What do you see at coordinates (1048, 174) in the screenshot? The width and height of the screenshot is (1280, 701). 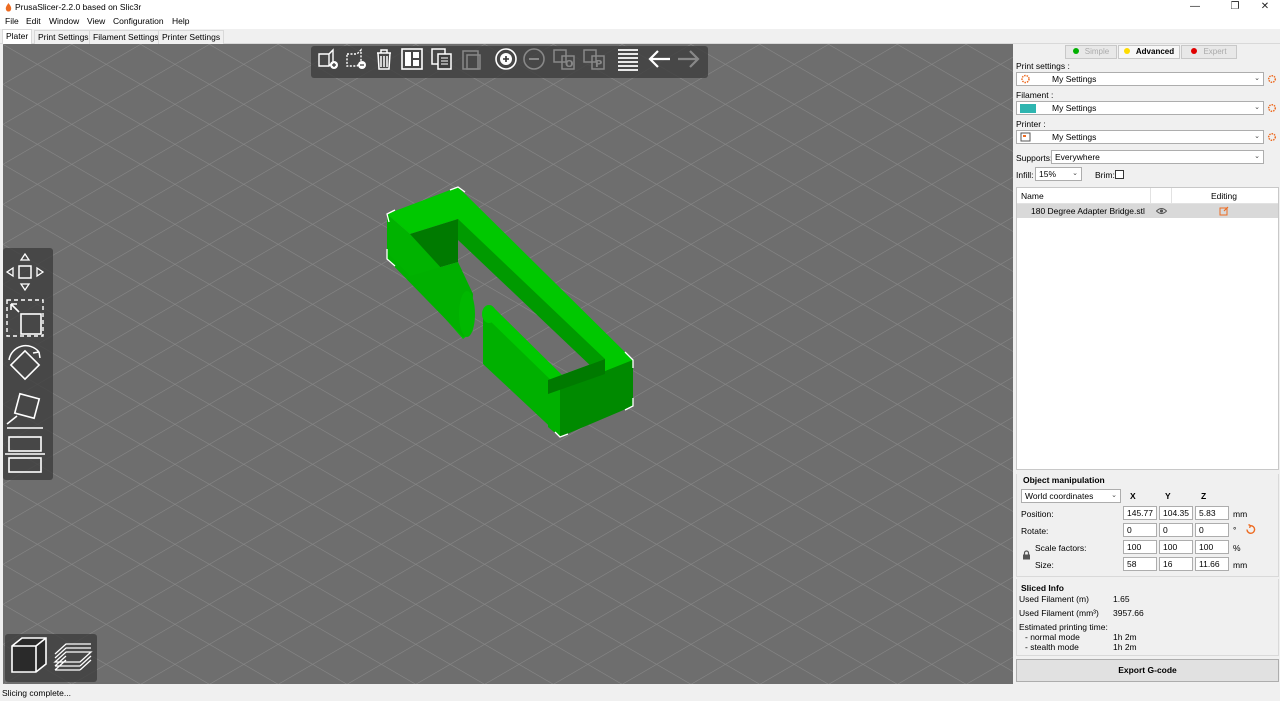 I see `infill-value: 15%` at bounding box center [1048, 174].